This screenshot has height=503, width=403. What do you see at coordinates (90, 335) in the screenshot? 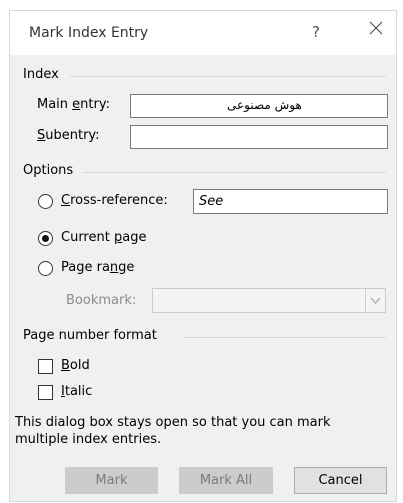
I see `page-number-format-group-label: Page number format` at bounding box center [90, 335].